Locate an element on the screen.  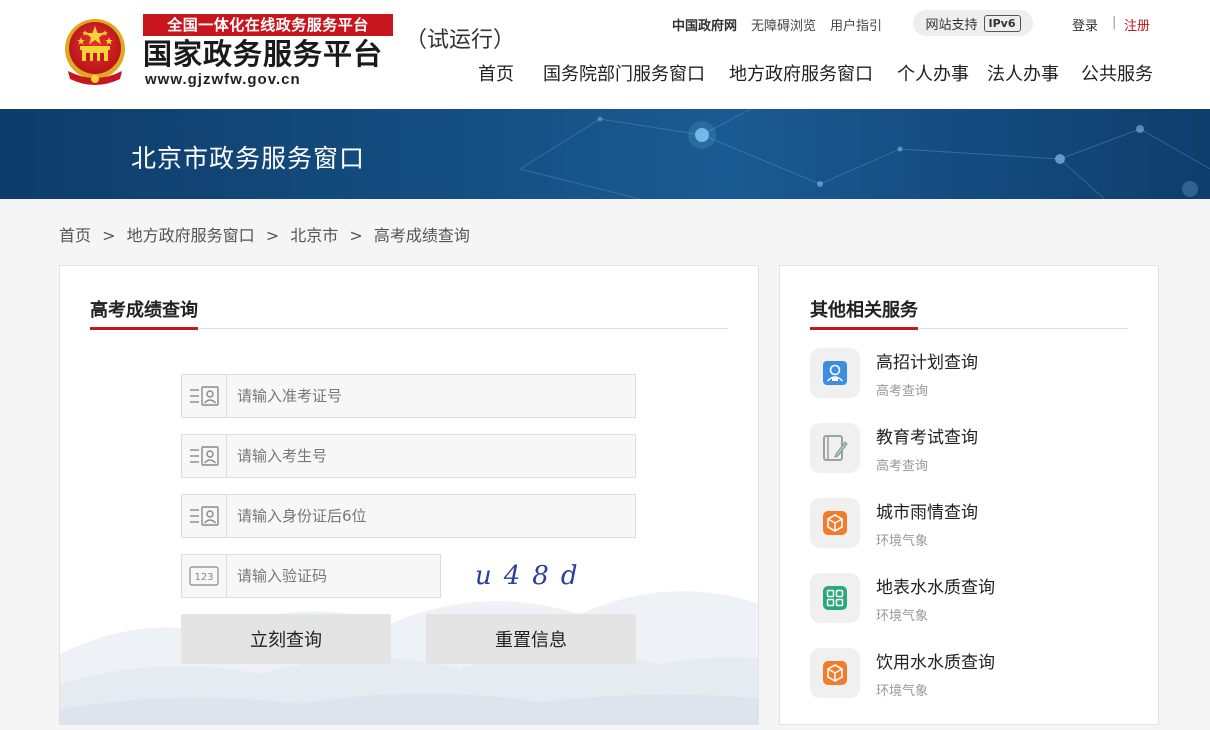
related-panel-header: 其他相关服务 is located at coordinates (969, 314).